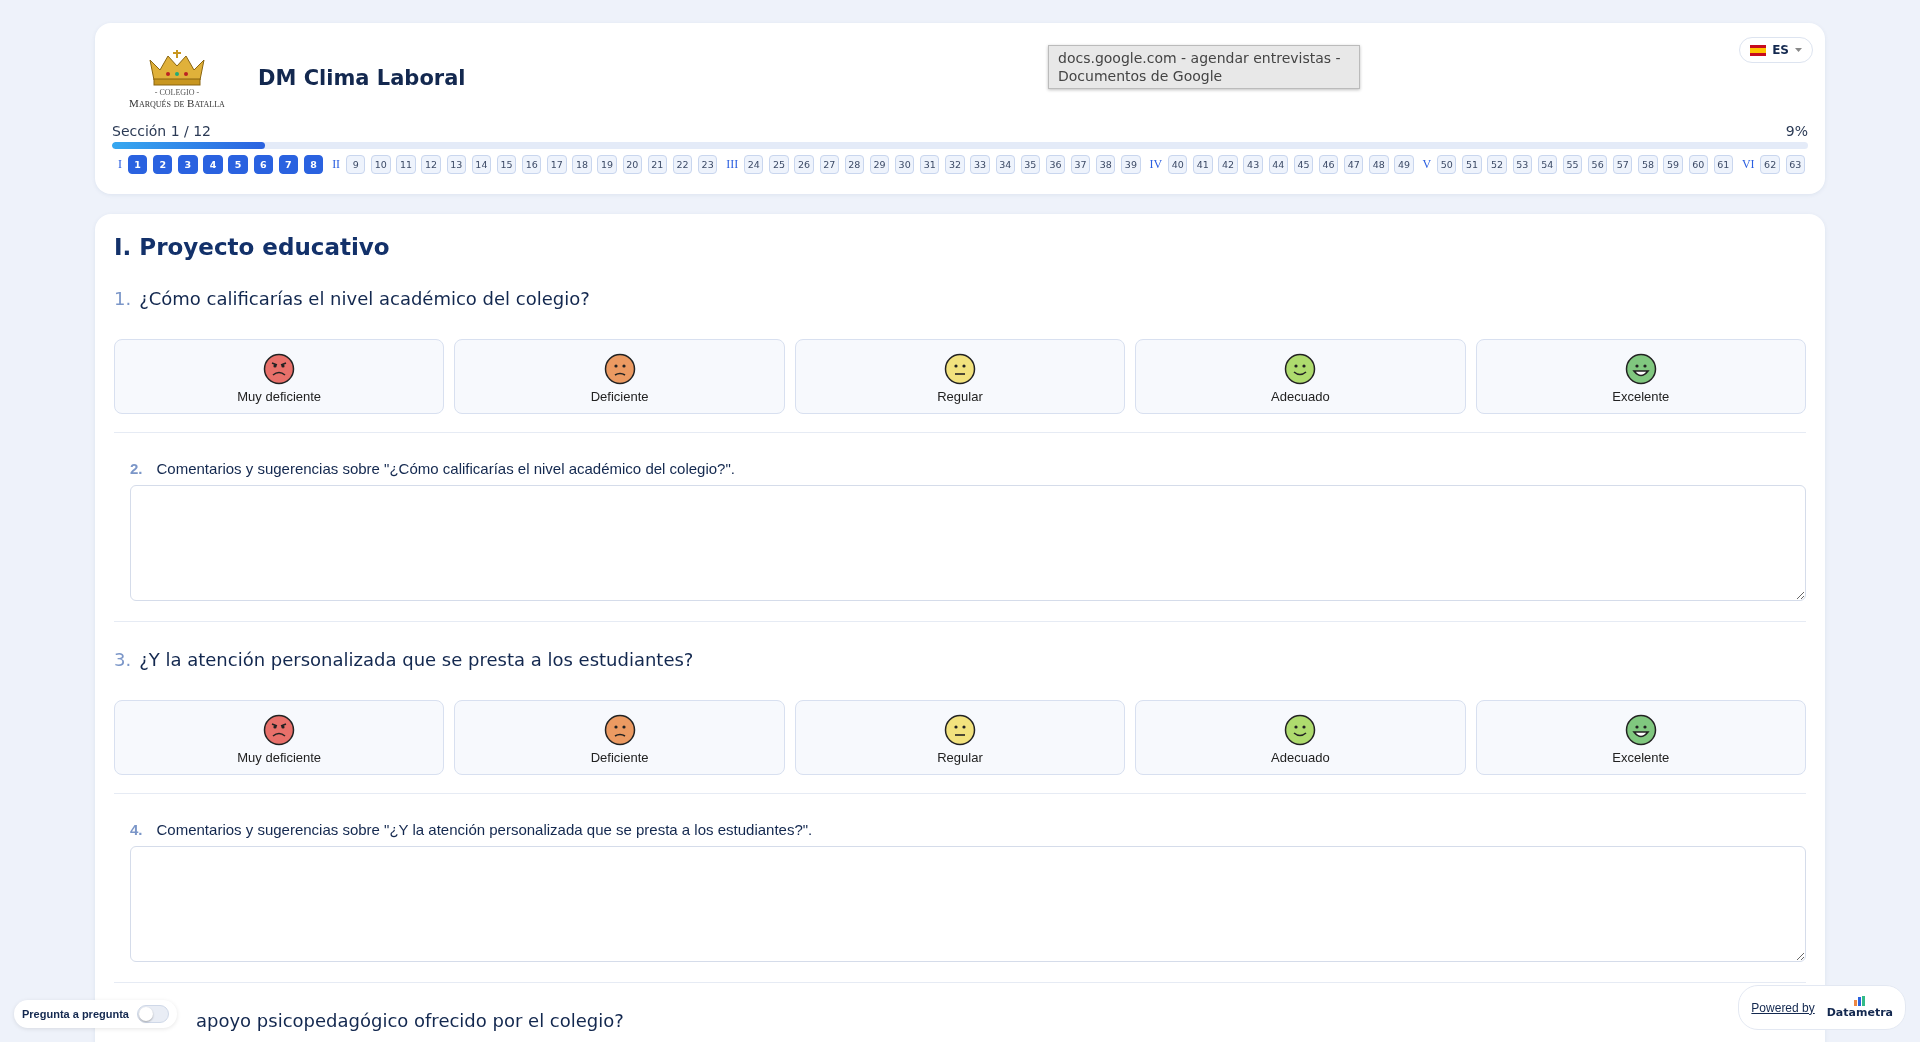  I want to click on question-nav-chip: 5, so click(238, 164).